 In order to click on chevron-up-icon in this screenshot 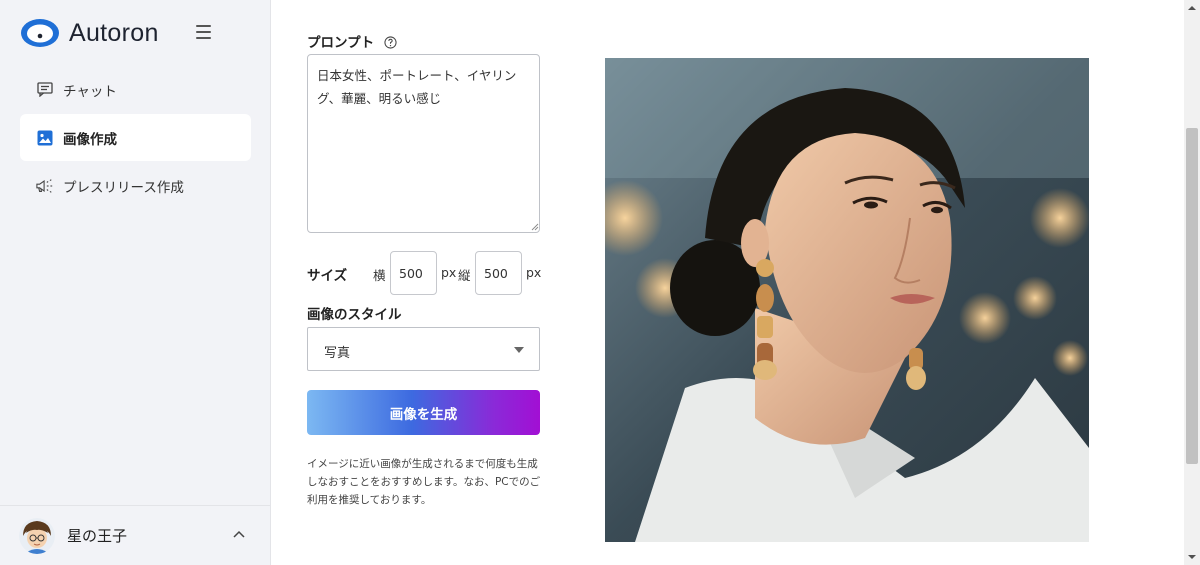, I will do `click(239, 534)`.